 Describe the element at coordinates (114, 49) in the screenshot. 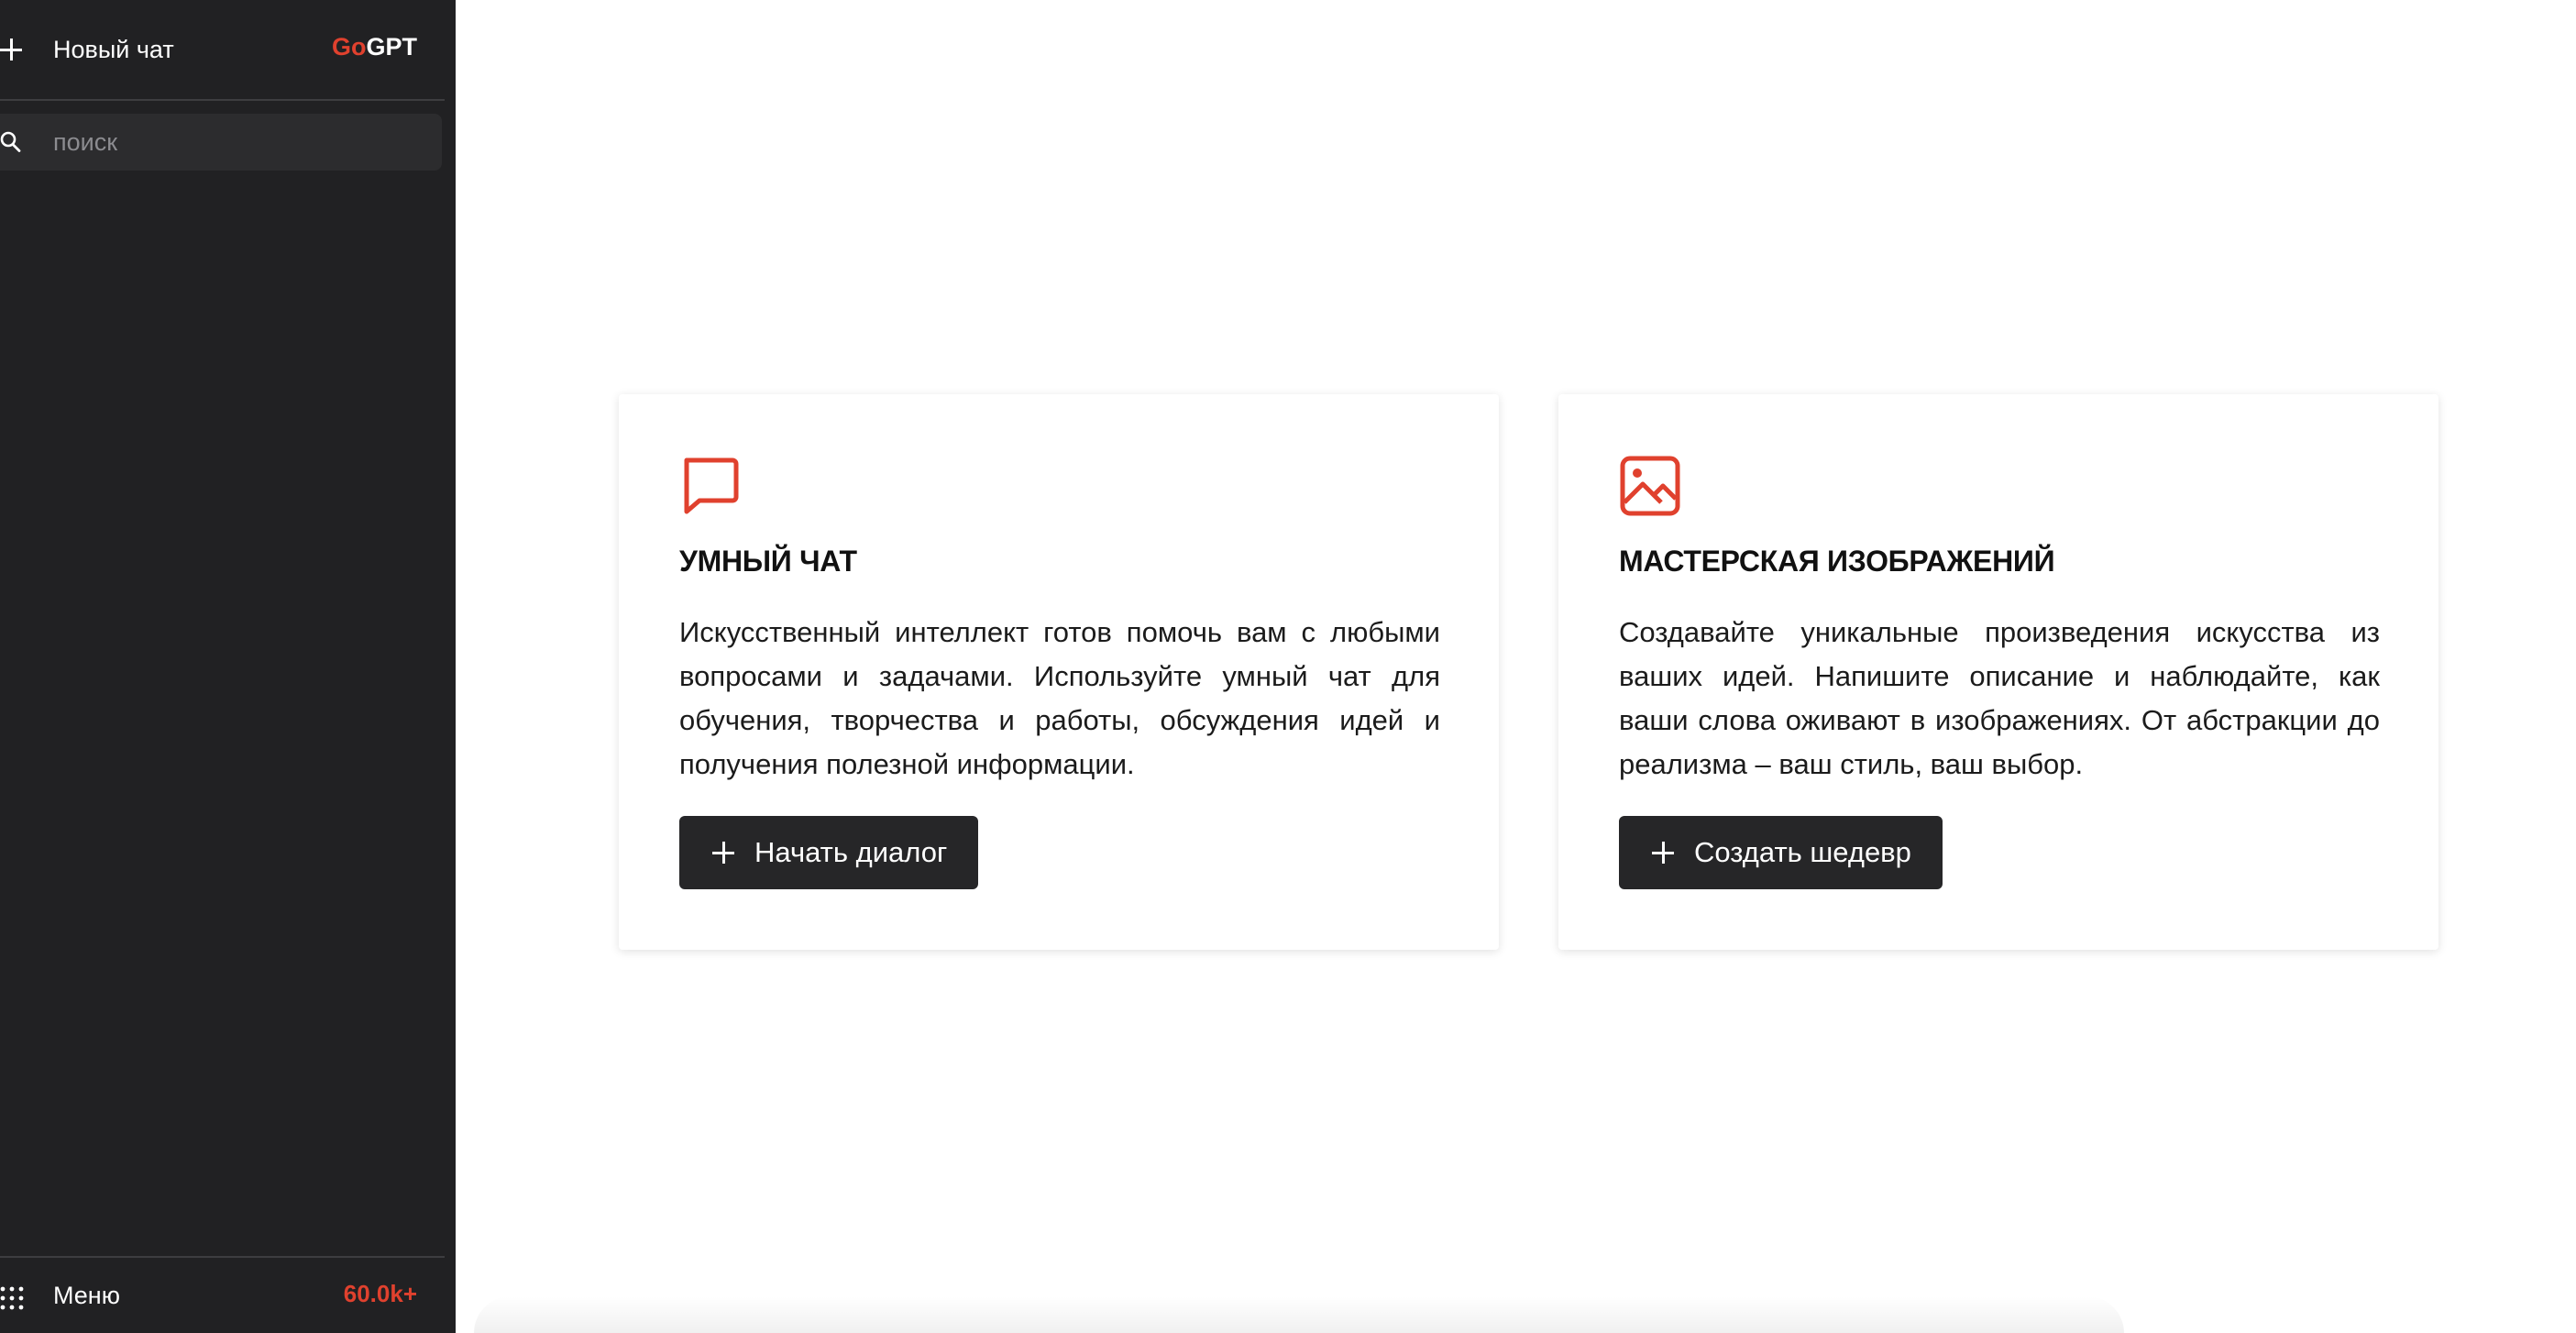

I see `new-chat-label: Новый чат` at that location.